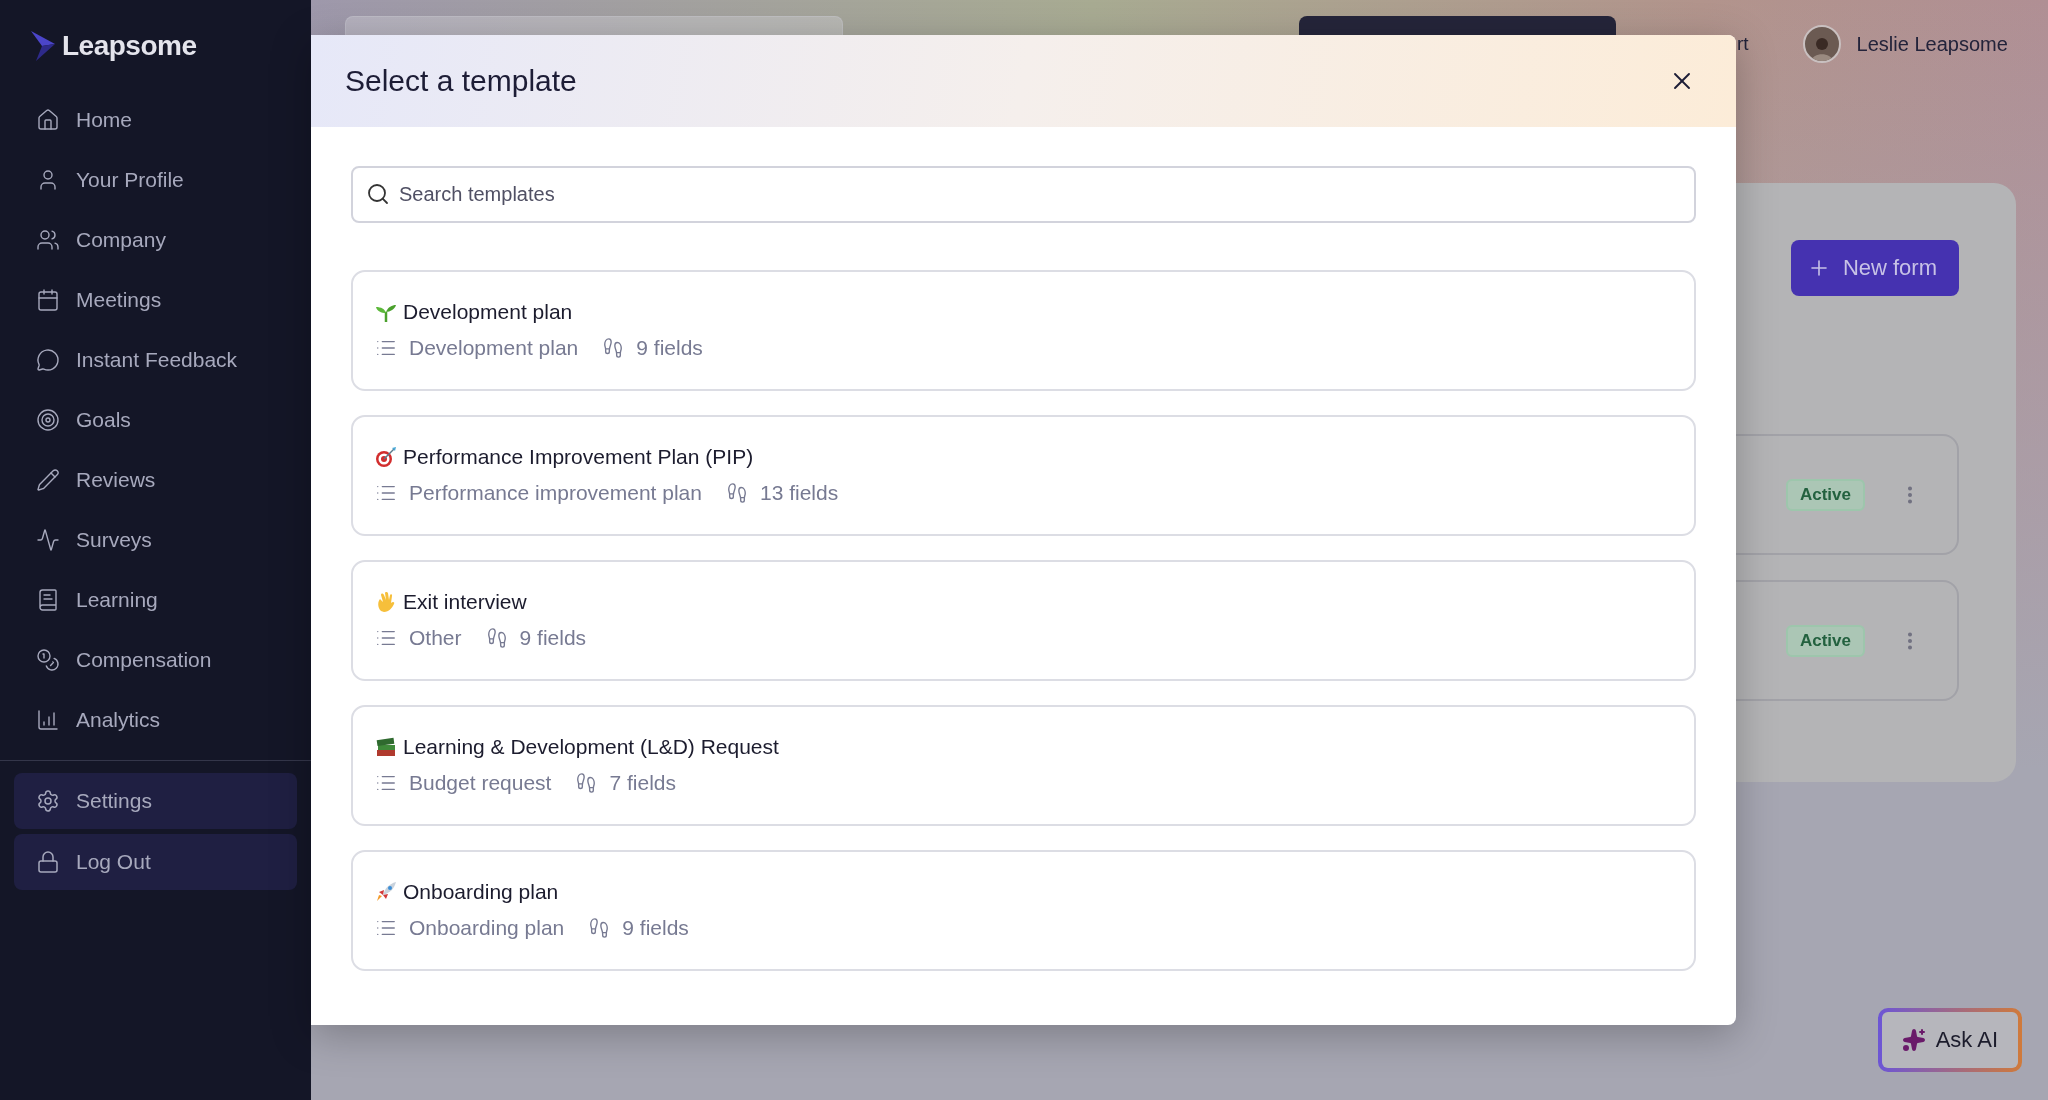 Image resolution: width=2048 pixels, height=1100 pixels. I want to click on settings-icon, so click(48, 801).